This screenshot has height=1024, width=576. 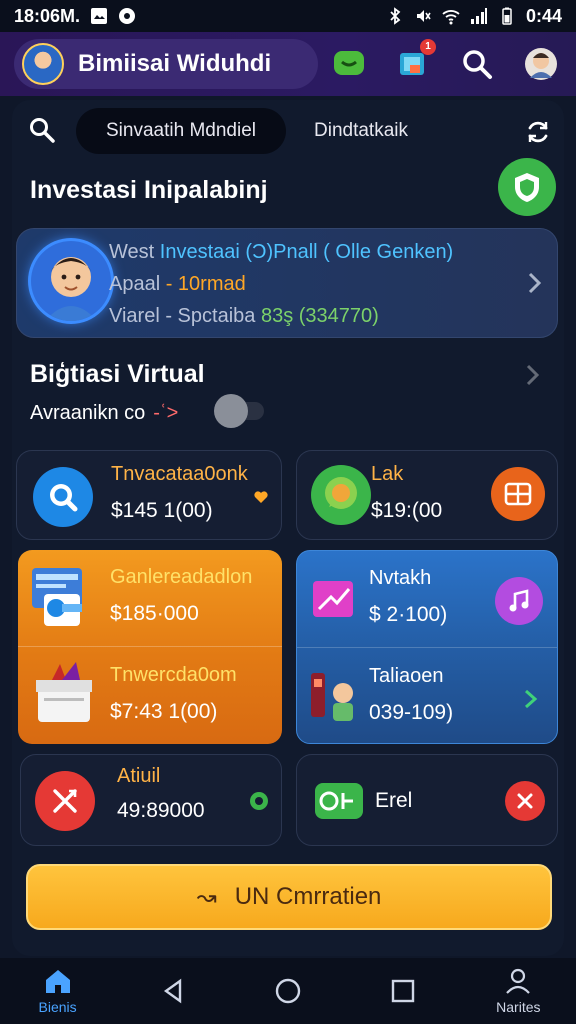 What do you see at coordinates (428, 47) in the screenshot?
I see `notification-badge: 1` at bounding box center [428, 47].